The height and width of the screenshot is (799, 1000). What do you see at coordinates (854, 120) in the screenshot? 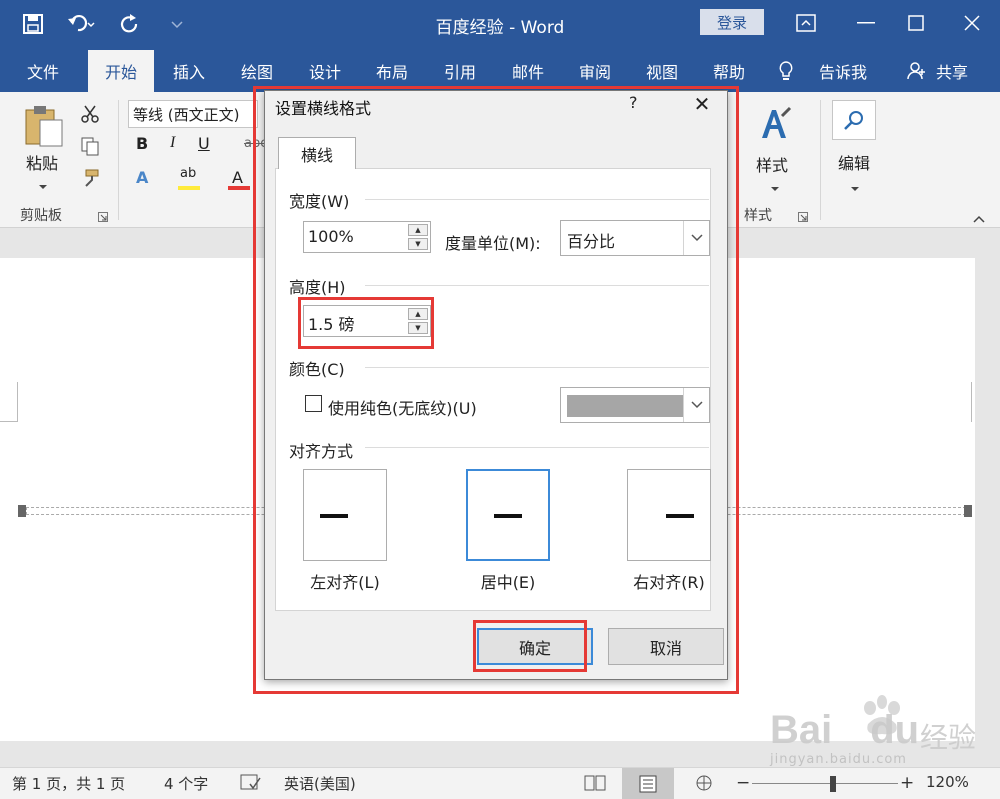
I see `find-search-icon` at bounding box center [854, 120].